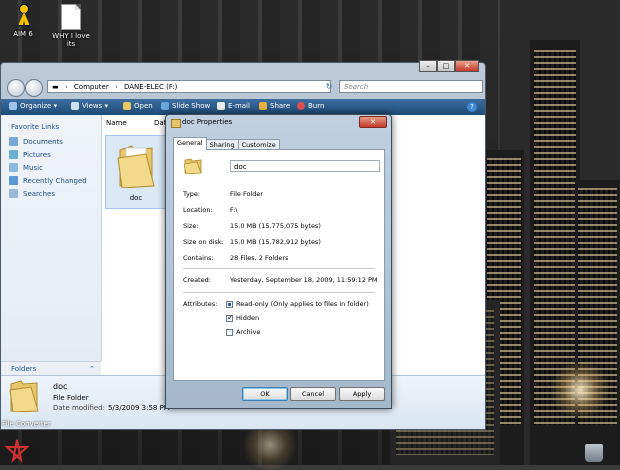 The height and width of the screenshot is (470, 620). I want to click on forward-button, so click(34, 88).